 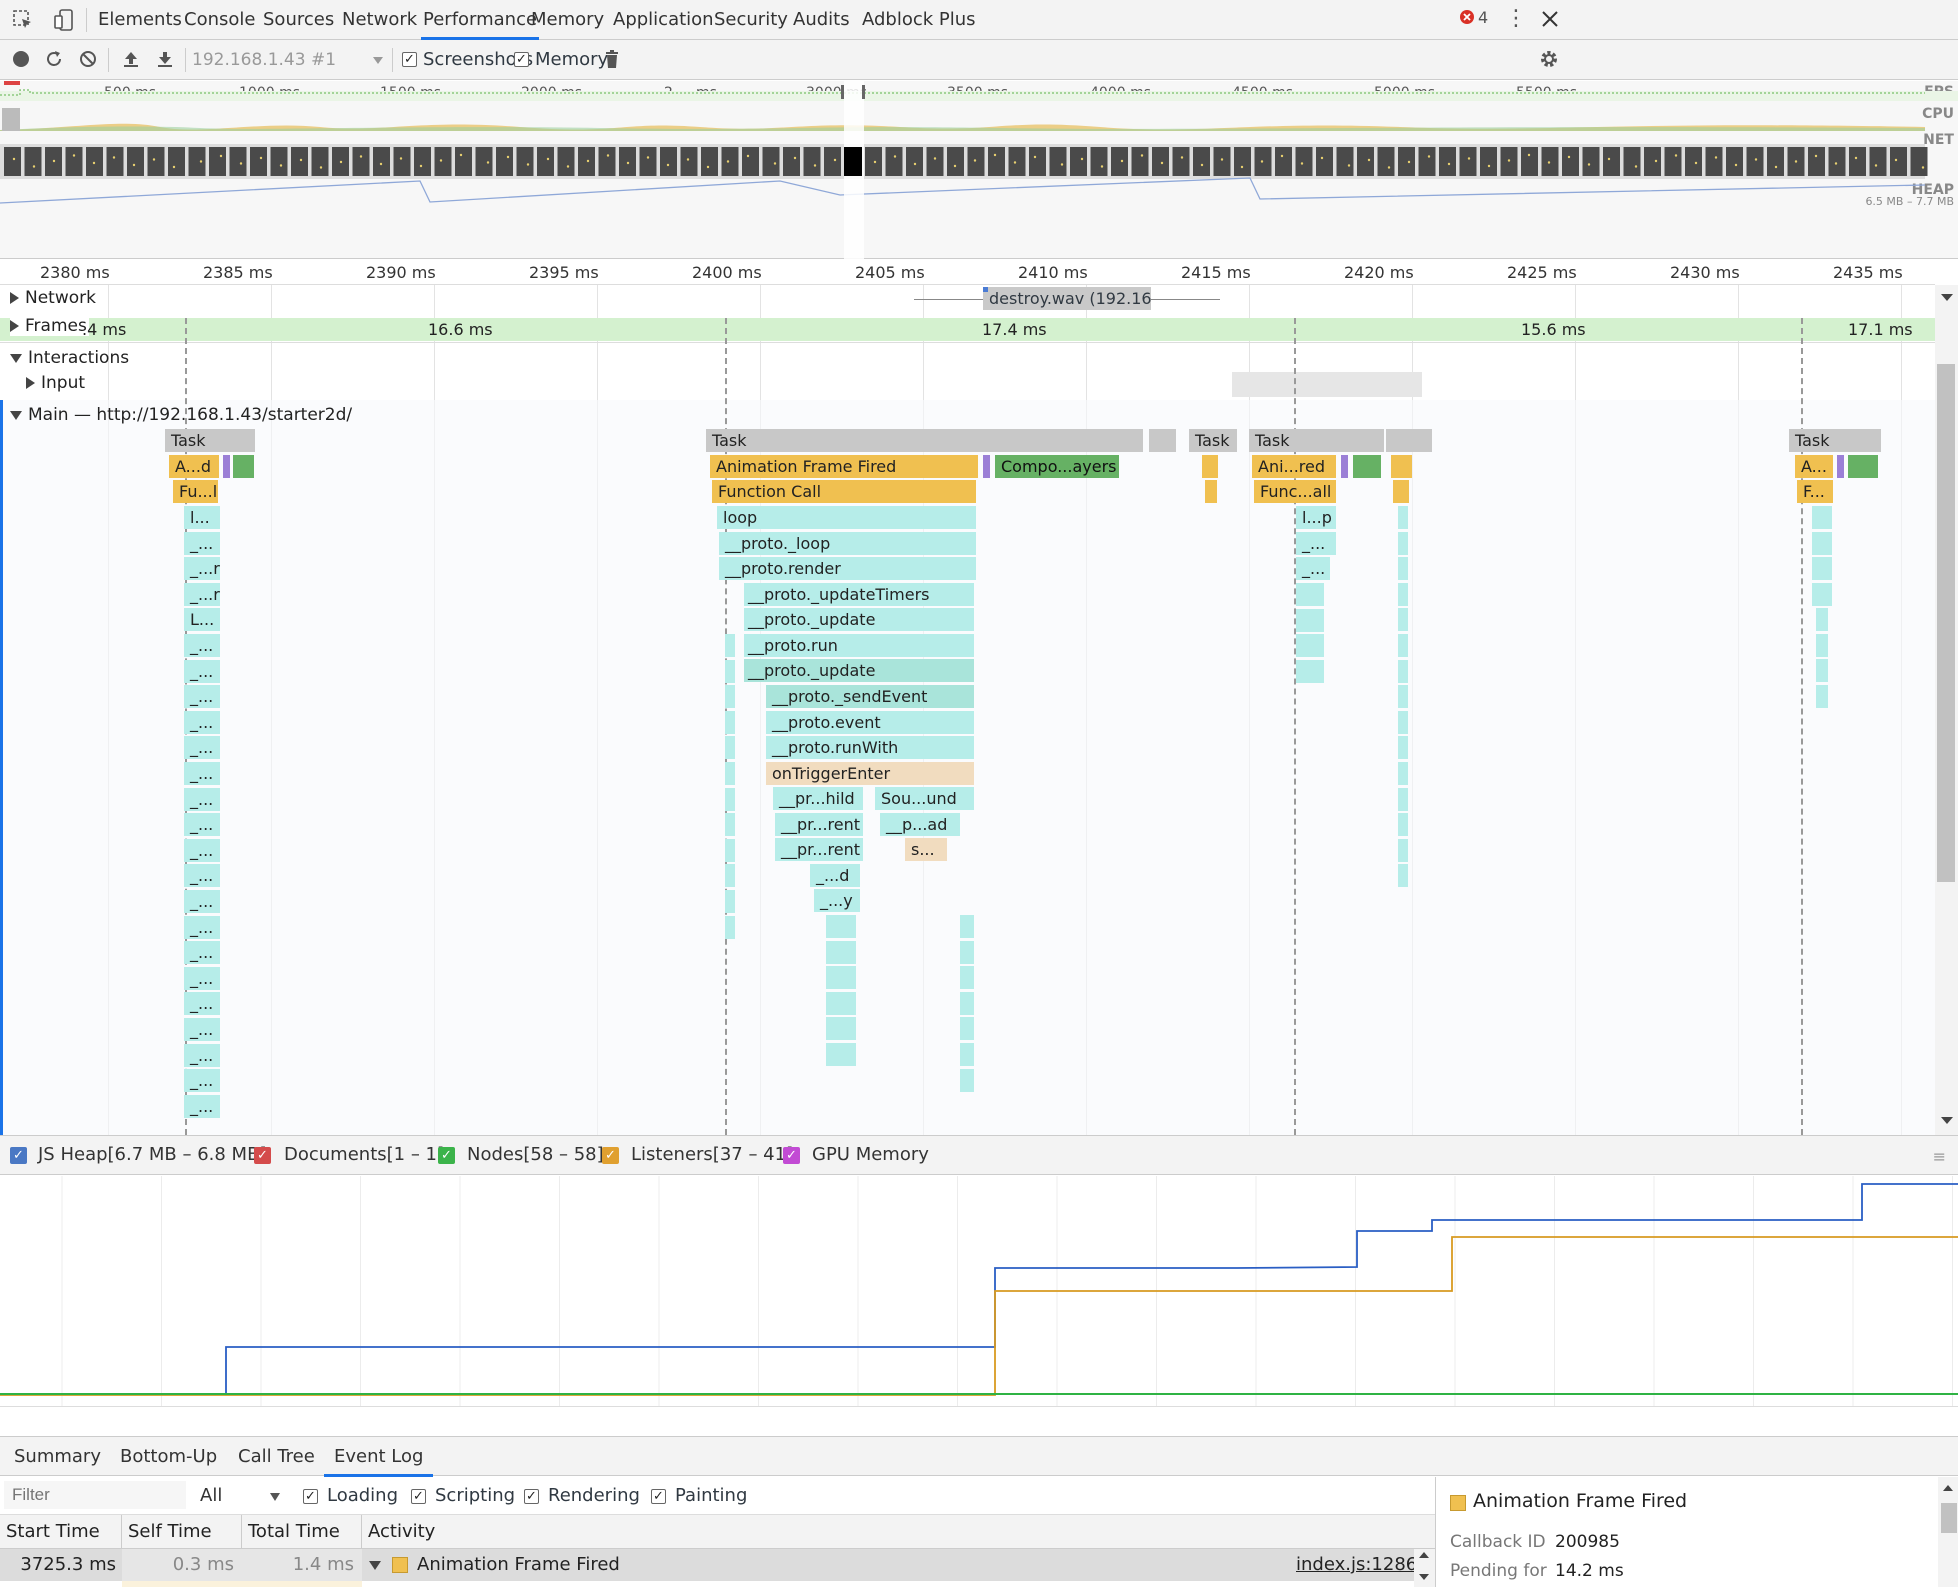 I want to click on network-track-label: Network, so click(x=53, y=298).